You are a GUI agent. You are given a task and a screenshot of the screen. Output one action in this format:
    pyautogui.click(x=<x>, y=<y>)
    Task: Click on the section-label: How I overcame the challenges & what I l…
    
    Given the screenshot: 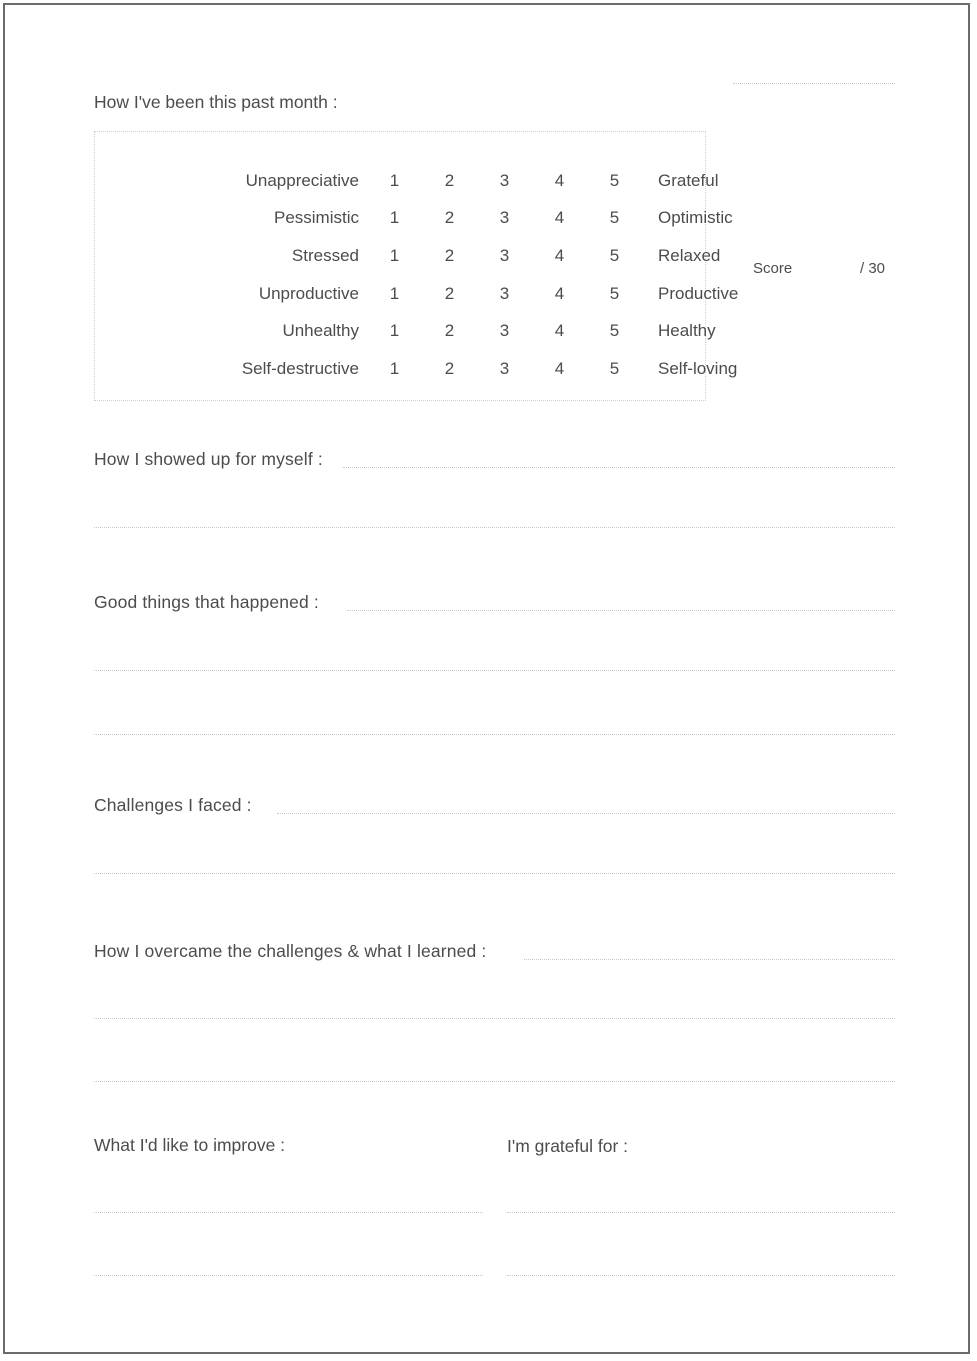 What is the action you would take?
    pyautogui.click(x=290, y=951)
    